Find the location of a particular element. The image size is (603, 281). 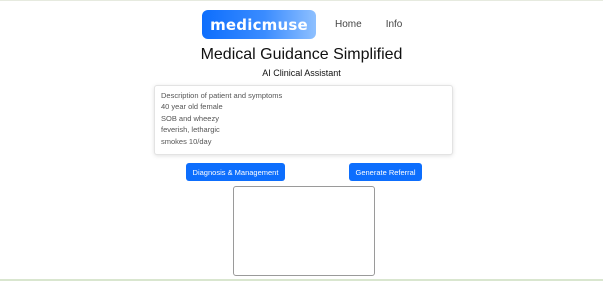

nav-link-home: Home is located at coordinates (348, 24).